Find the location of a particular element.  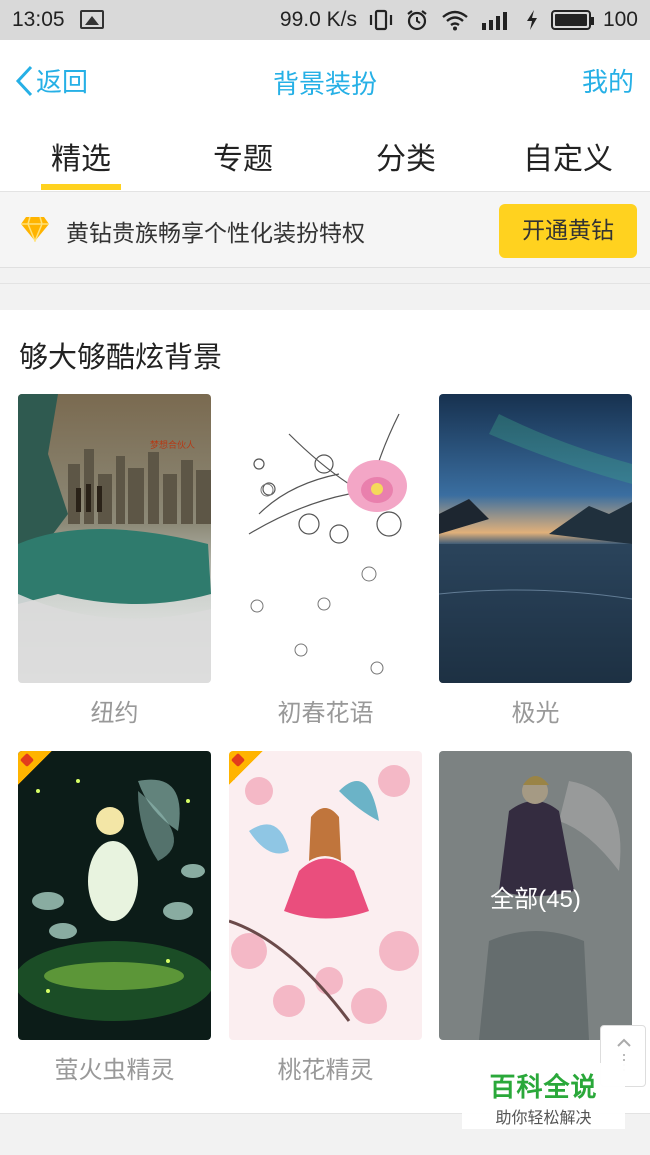

picture-icon is located at coordinates (92, 19).